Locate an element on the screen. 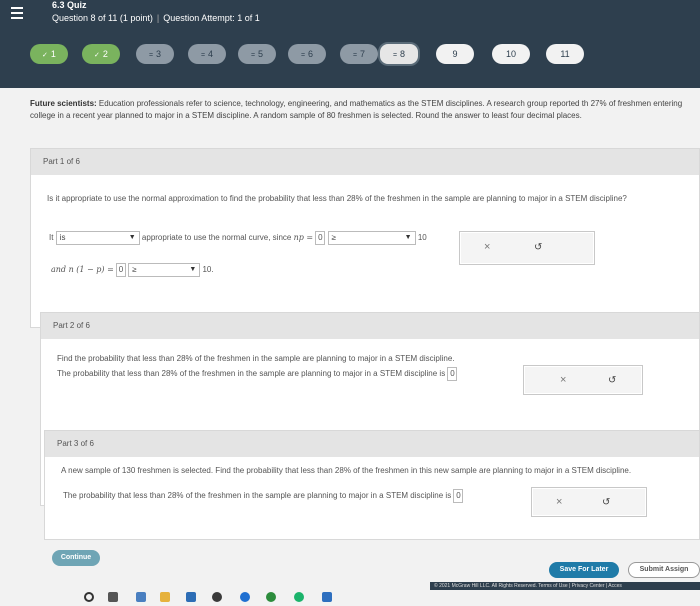 The image size is (700, 606). question-number: 8 is located at coordinates (403, 54).